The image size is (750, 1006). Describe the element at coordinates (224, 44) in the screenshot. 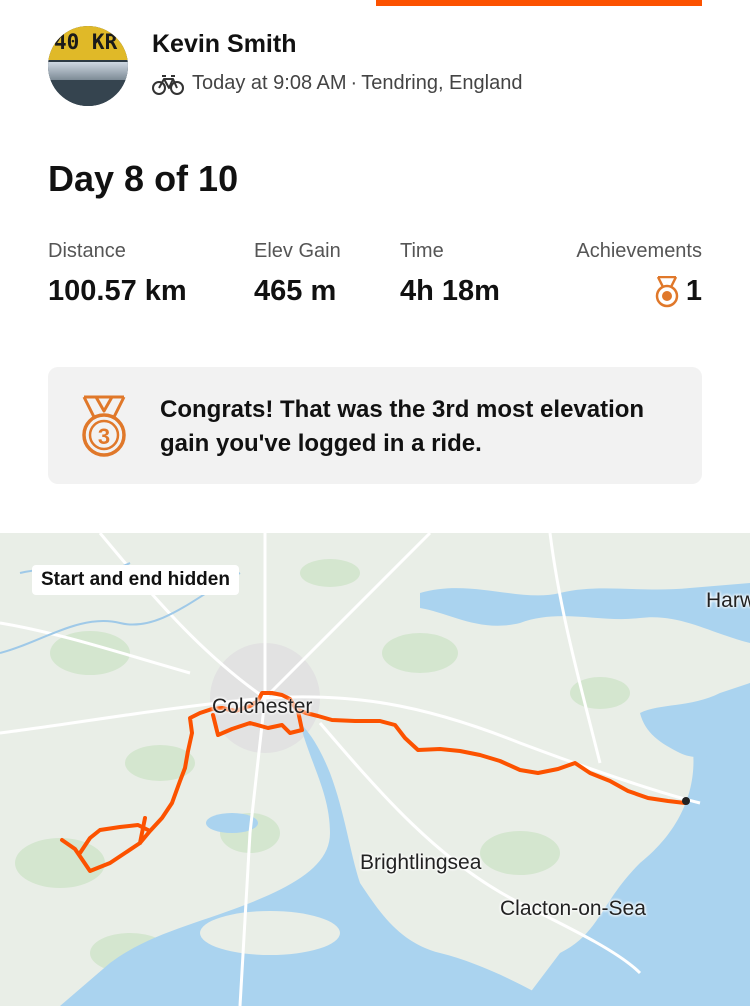

I see `athlete-name: Kevin Smith` at that location.